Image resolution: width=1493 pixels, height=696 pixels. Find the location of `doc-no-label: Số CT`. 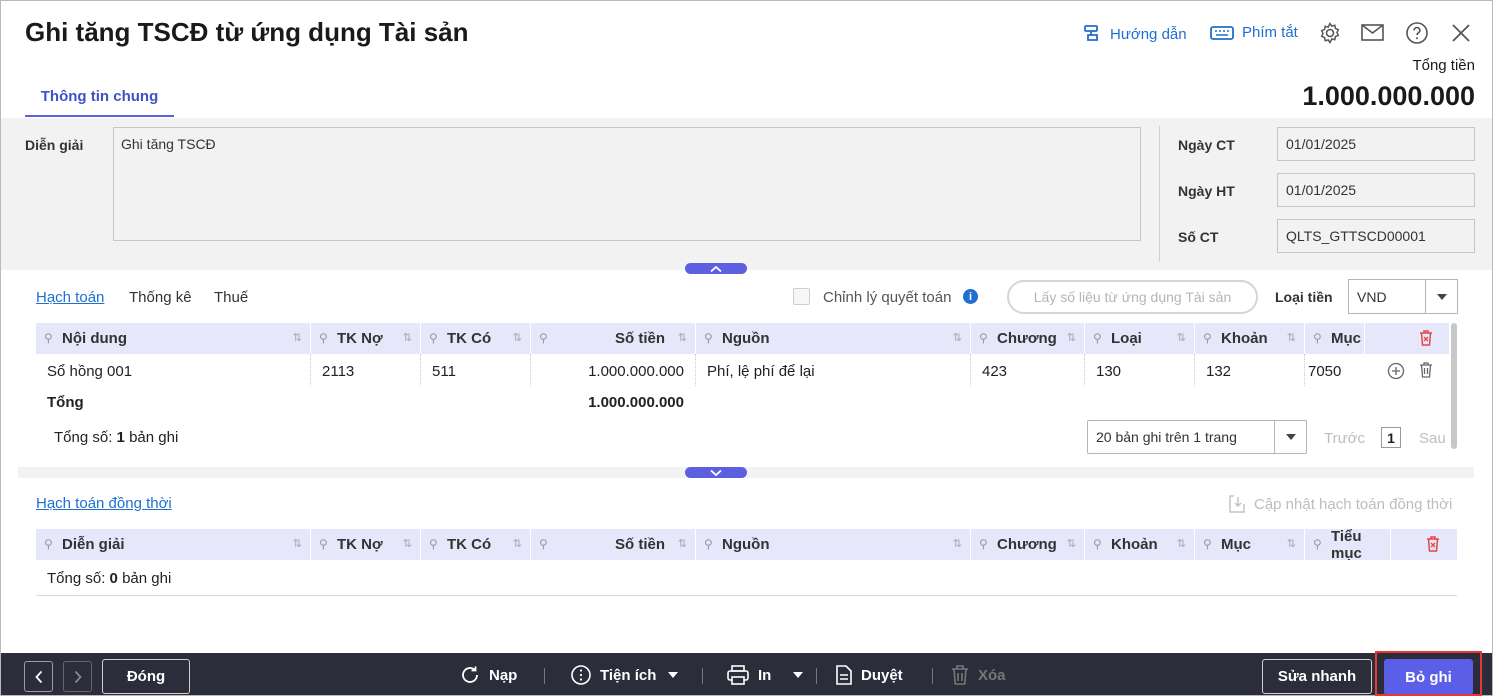

doc-no-label: Số CT is located at coordinates (1198, 237).